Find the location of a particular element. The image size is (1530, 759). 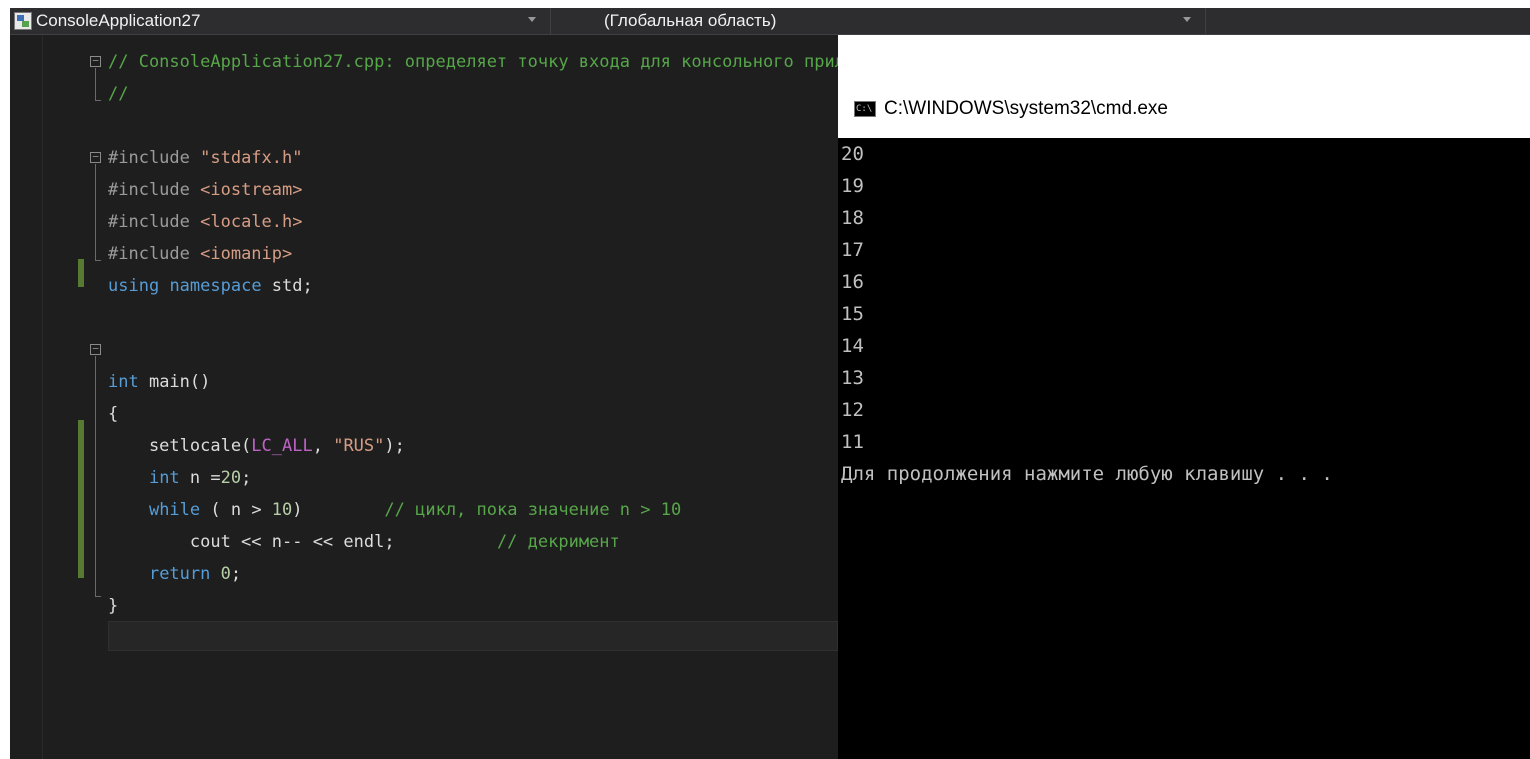

code-line: } is located at coordinates (113, 606).